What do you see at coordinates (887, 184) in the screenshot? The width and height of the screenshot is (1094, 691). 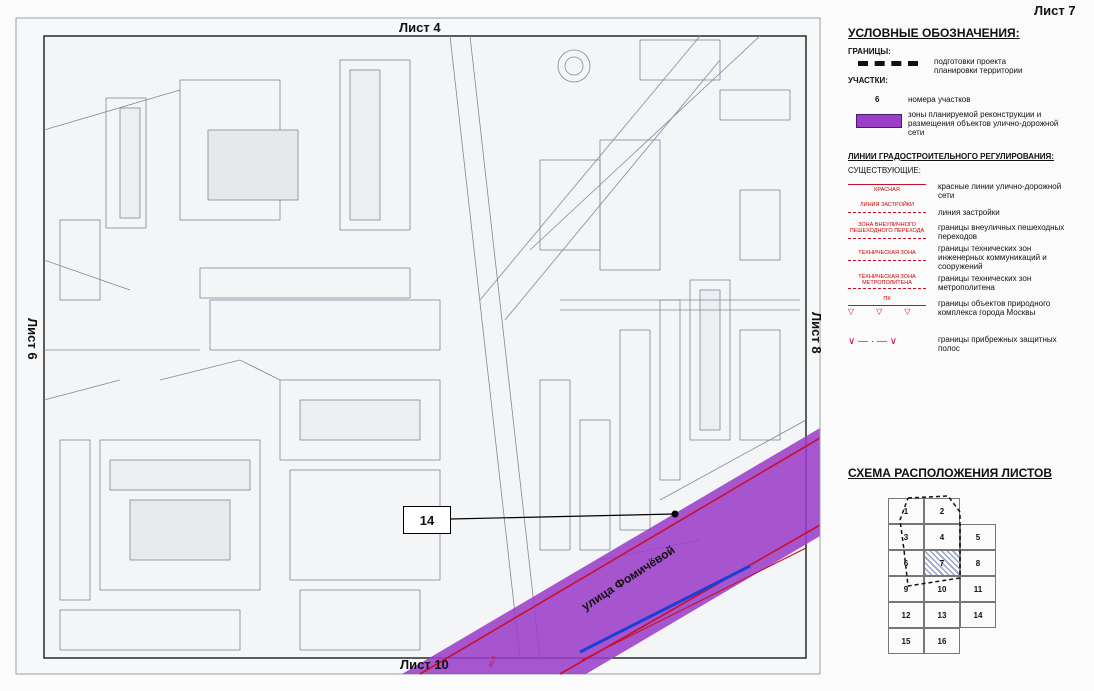 I see `red-line-sample` at bounding box center [887, 184].